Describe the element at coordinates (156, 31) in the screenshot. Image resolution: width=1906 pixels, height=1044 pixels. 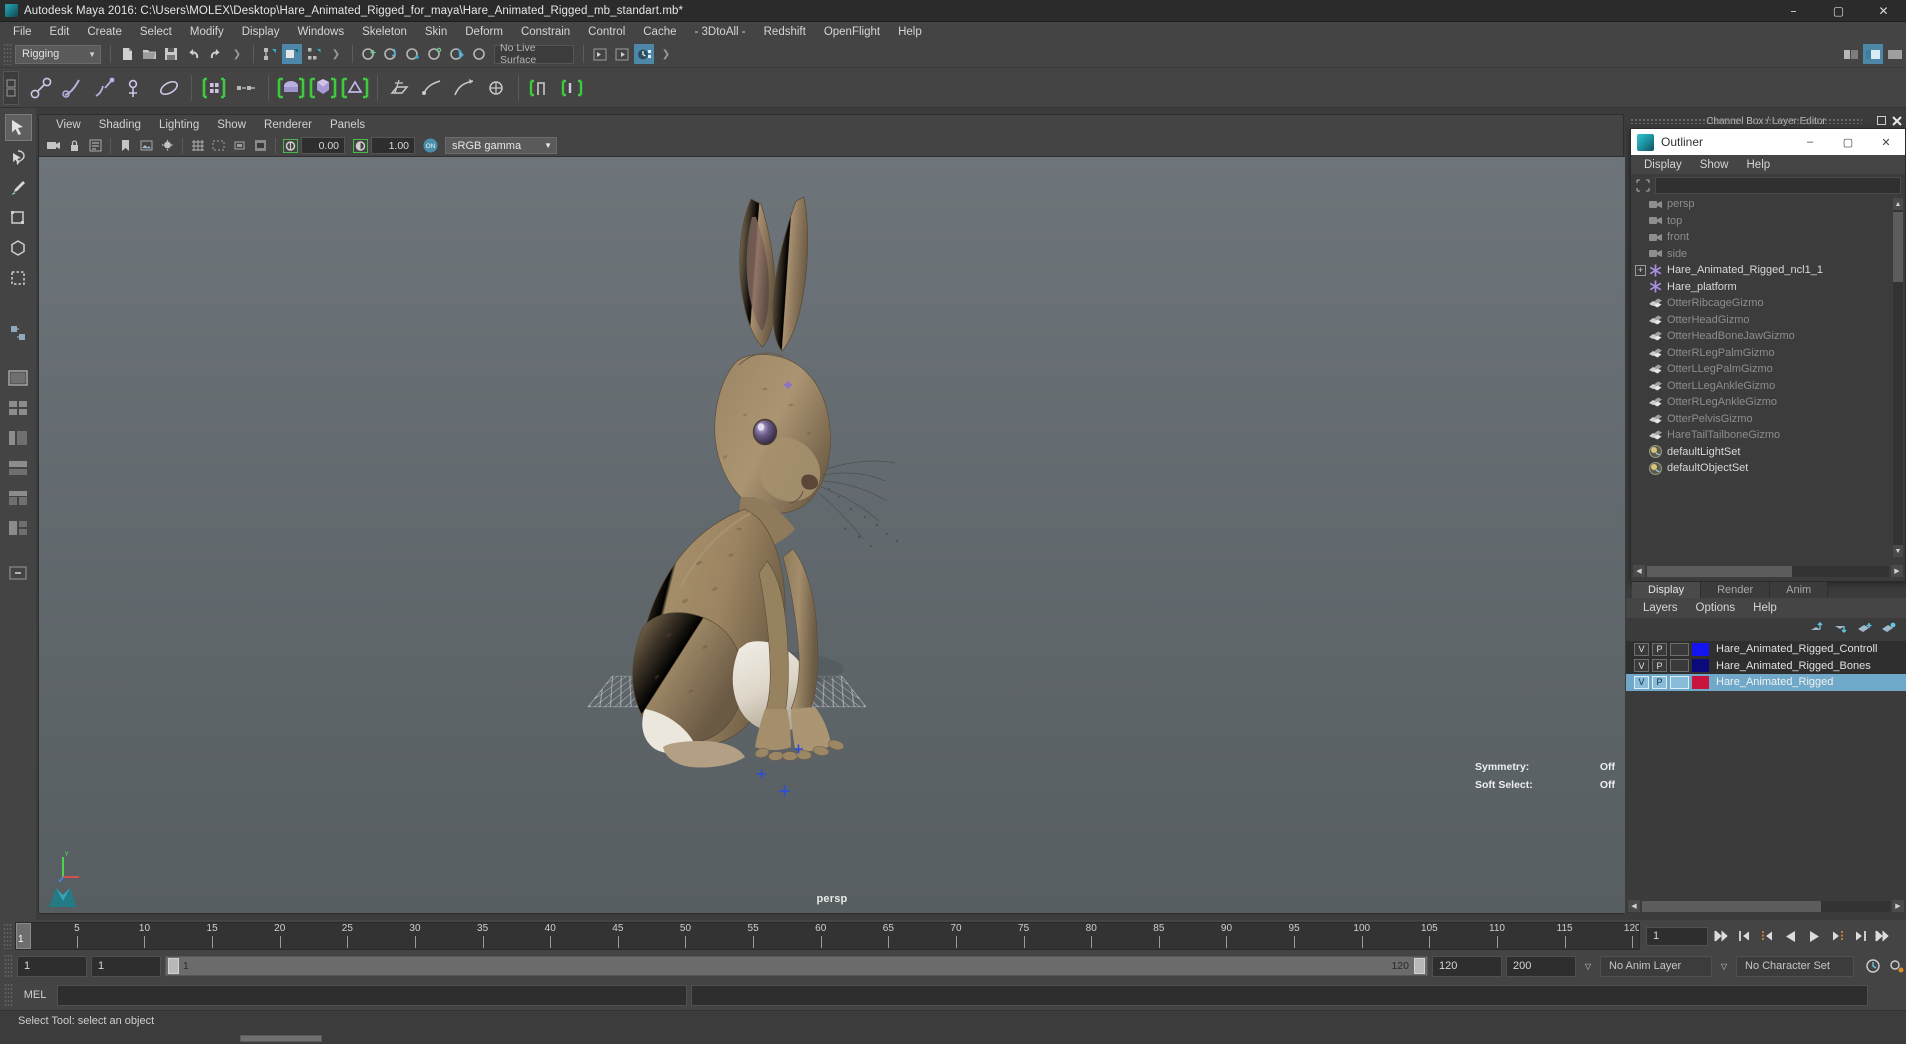
I see `menu-select: Select` at that location.